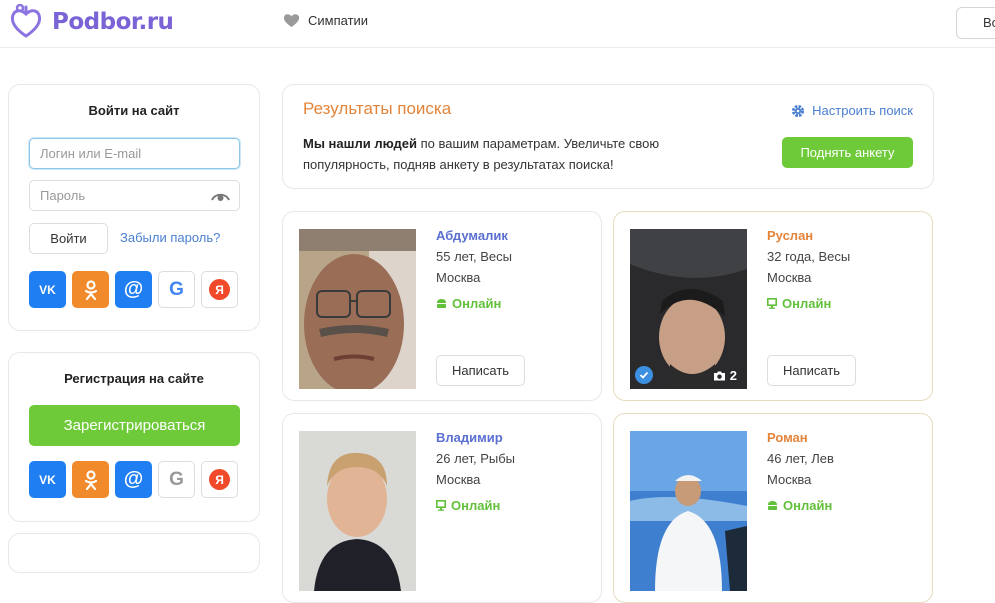  Describe the element at coordinates (475, 458) in the screenshot. I see `profile-age-sign: 26 лет, Рыбы` at that location.